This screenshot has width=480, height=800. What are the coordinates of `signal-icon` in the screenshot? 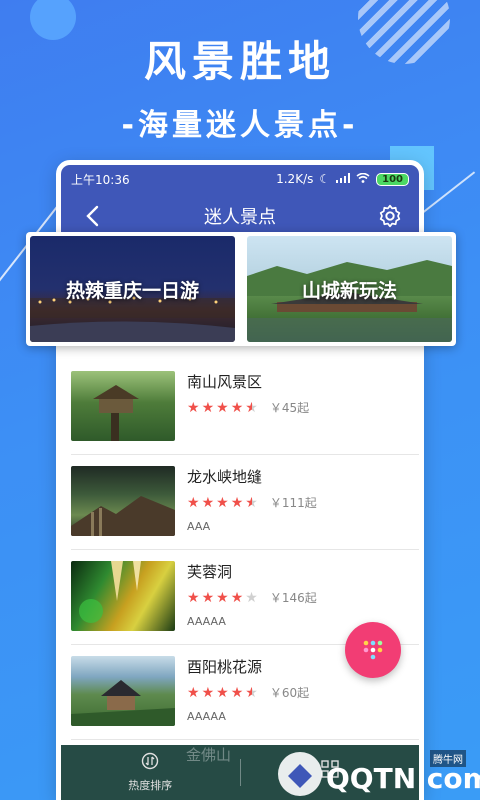 It's located at (343, 179).